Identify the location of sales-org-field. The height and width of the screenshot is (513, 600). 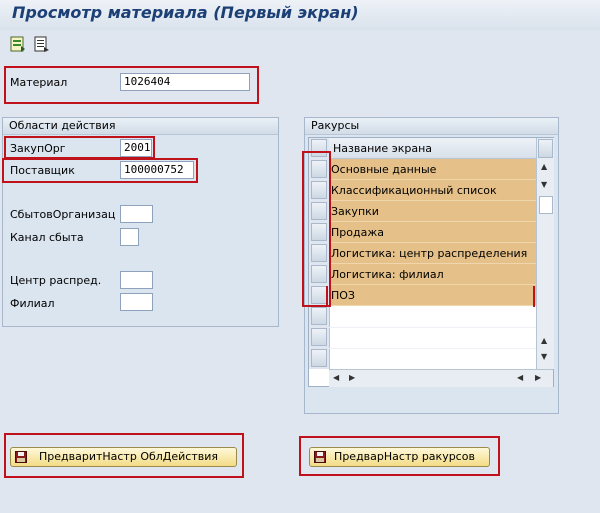
(136, 214).